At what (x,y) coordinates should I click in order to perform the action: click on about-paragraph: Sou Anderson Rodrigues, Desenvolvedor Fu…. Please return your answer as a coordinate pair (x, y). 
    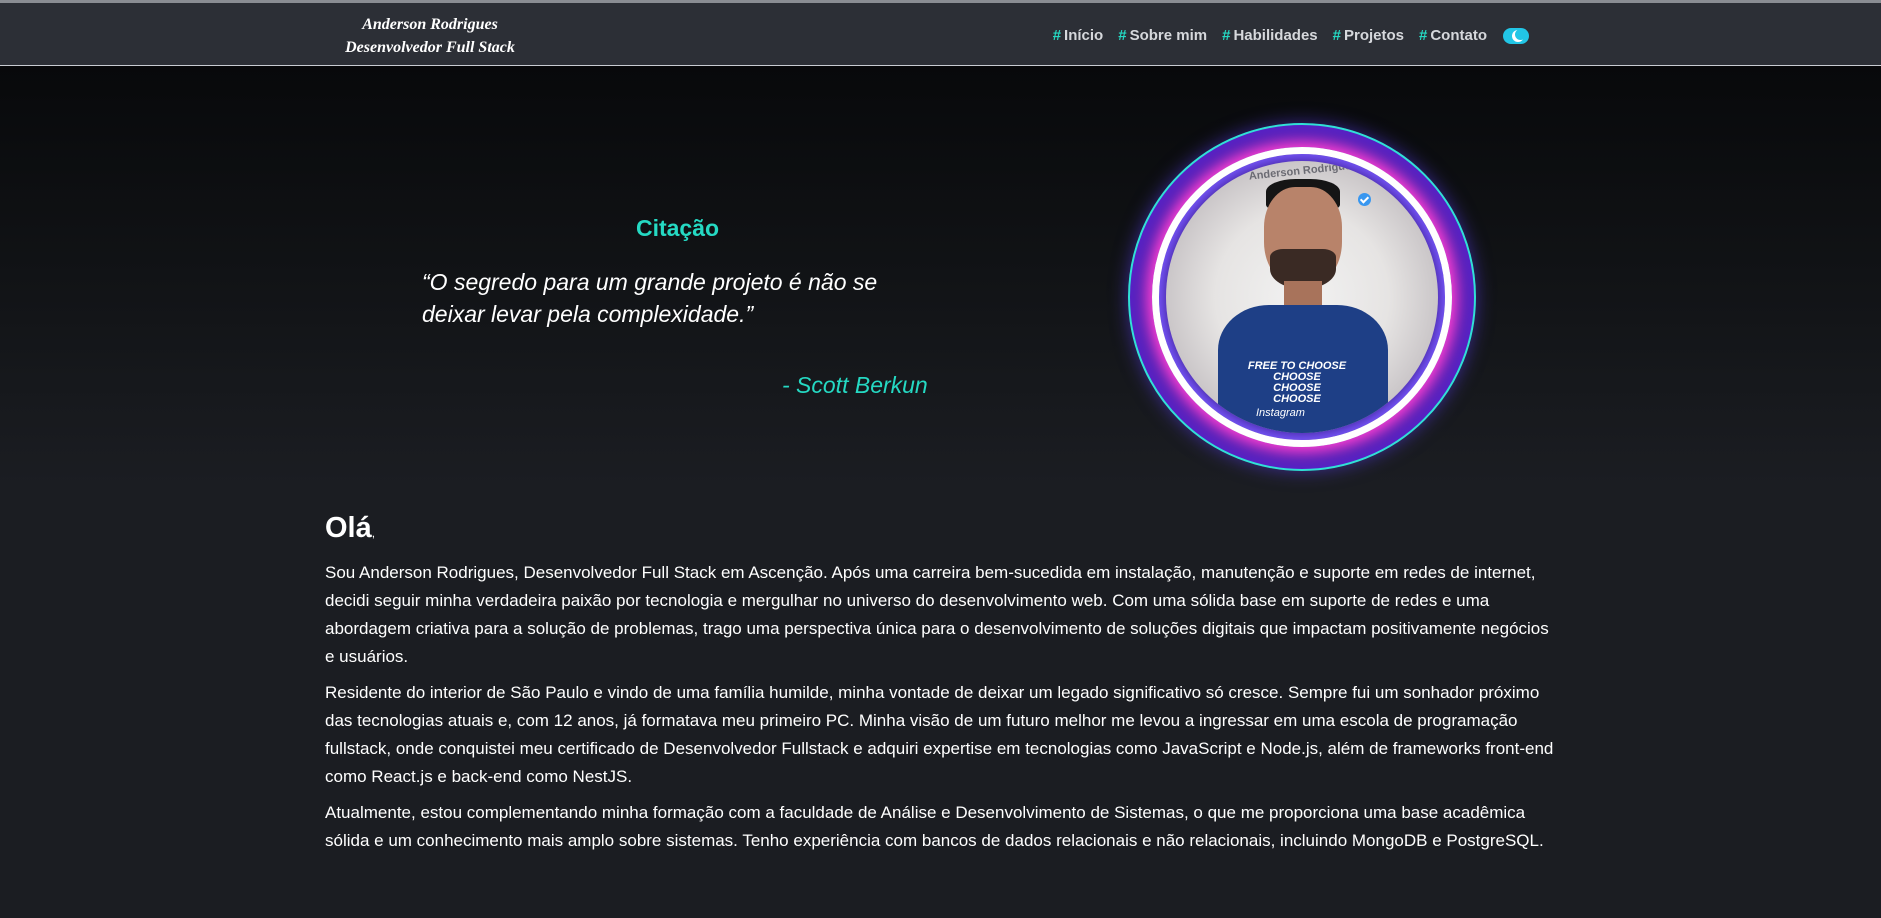
    Looking at the image, I should click on (937, 614).